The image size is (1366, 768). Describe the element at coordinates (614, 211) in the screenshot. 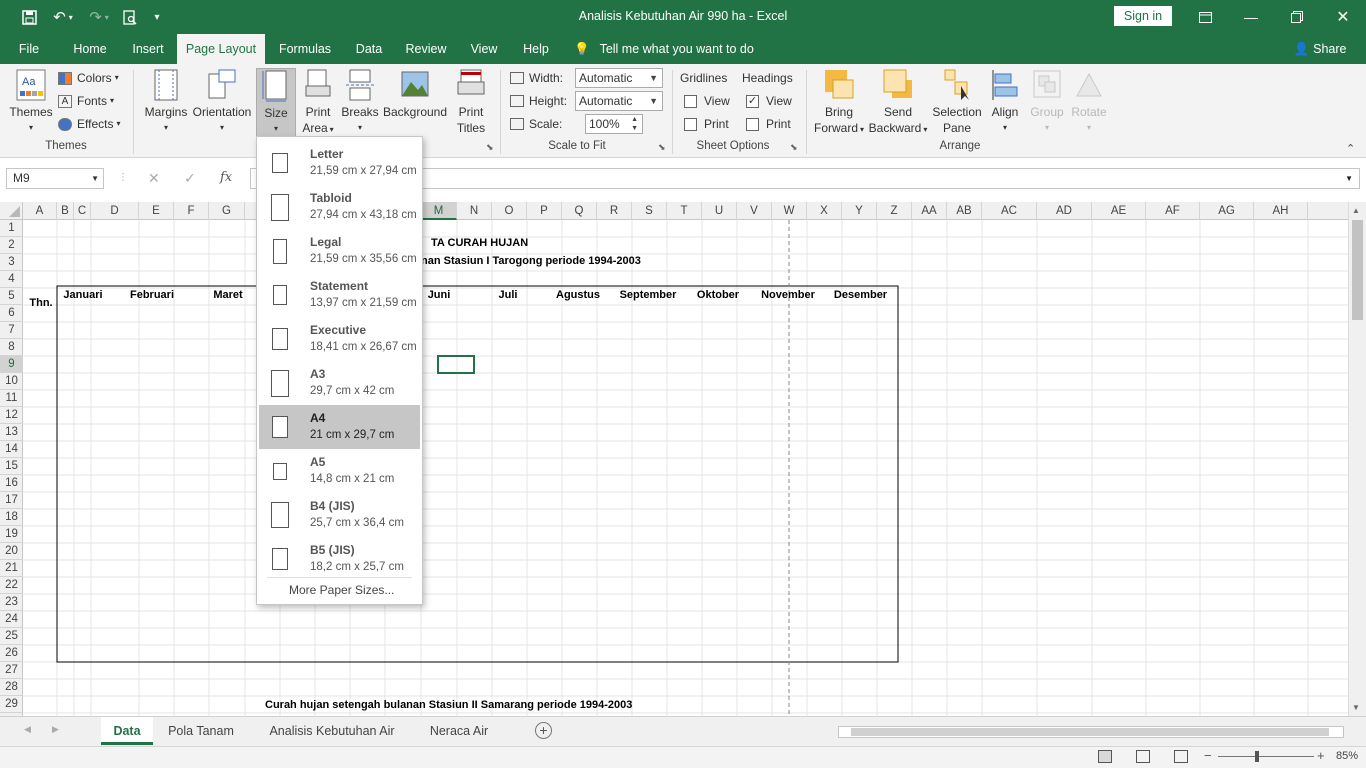

I see `column-header-r: R` at that location.